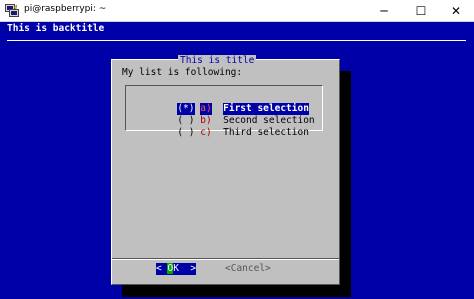 This screenshot has width=474, height=299. I want to click on dialog-title: This is title, so click(217, 60).